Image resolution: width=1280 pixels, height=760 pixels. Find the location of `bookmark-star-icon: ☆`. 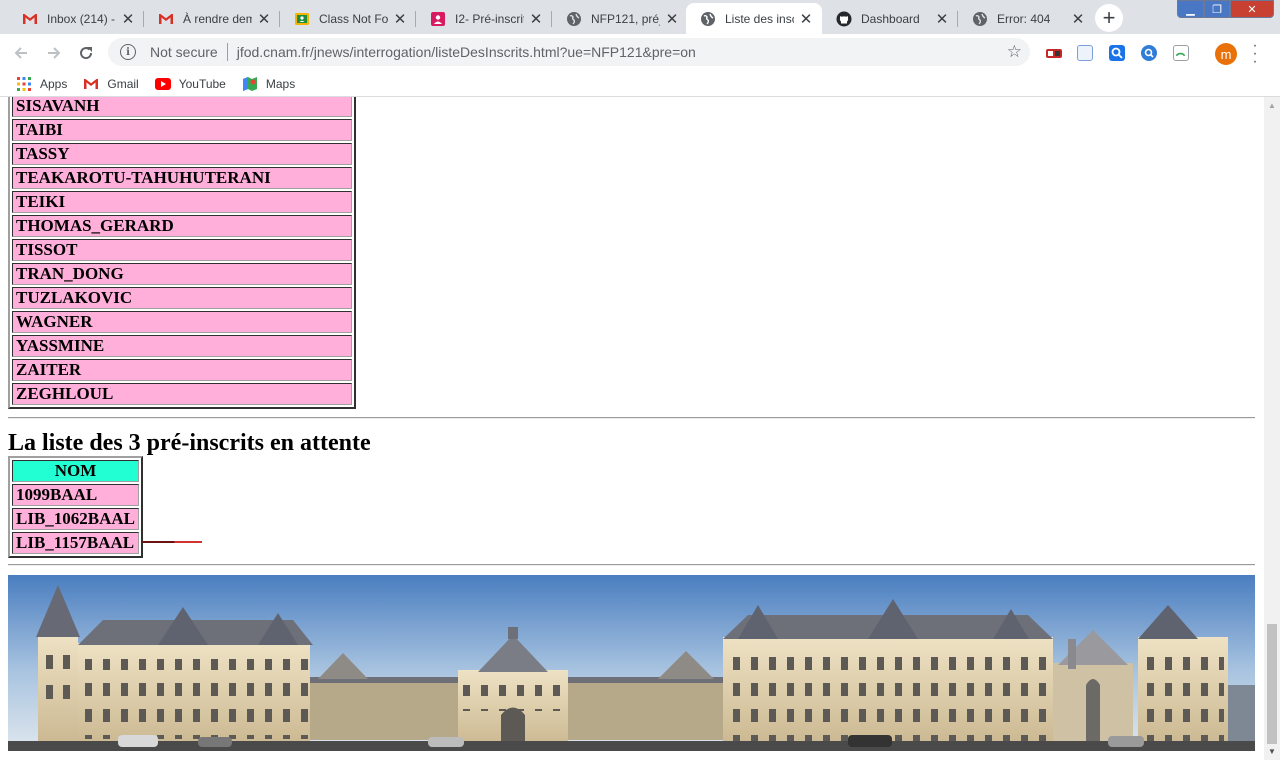

bookmark-star-icon: ☆ is located at coordinates (1014, 52).